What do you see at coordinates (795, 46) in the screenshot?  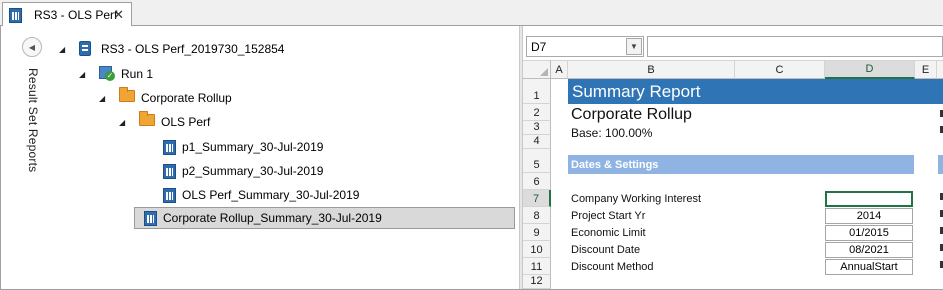 I see `formula-bar` at bounding box center [795, 46].